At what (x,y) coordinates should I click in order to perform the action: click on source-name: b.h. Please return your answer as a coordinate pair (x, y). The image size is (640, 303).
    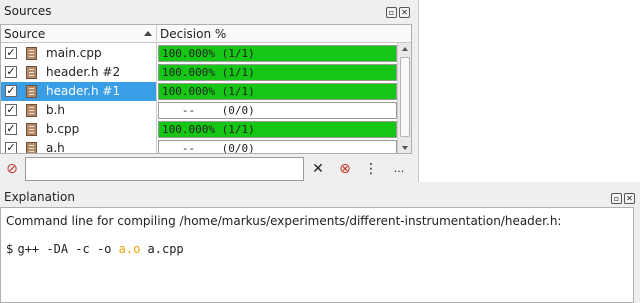
    Looking at the image, I should click on (56, 110).